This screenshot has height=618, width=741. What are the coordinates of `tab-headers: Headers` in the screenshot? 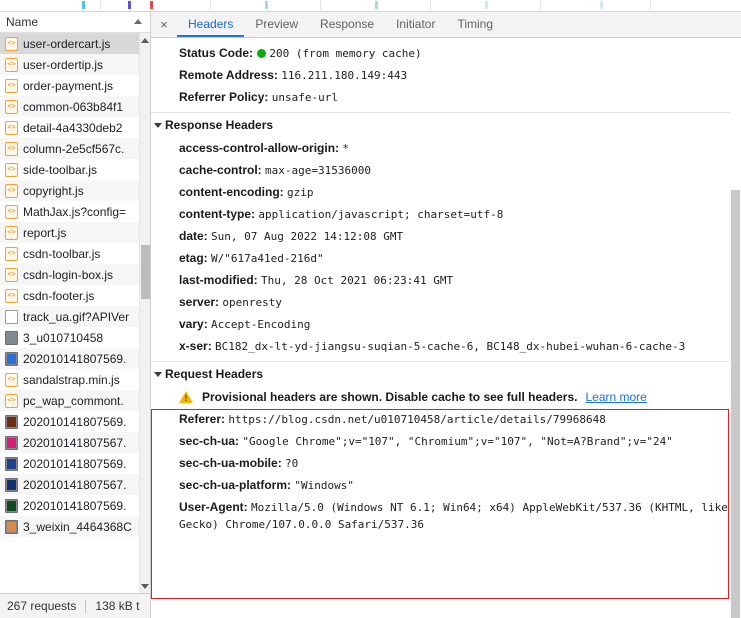 It's located at (211, 24).